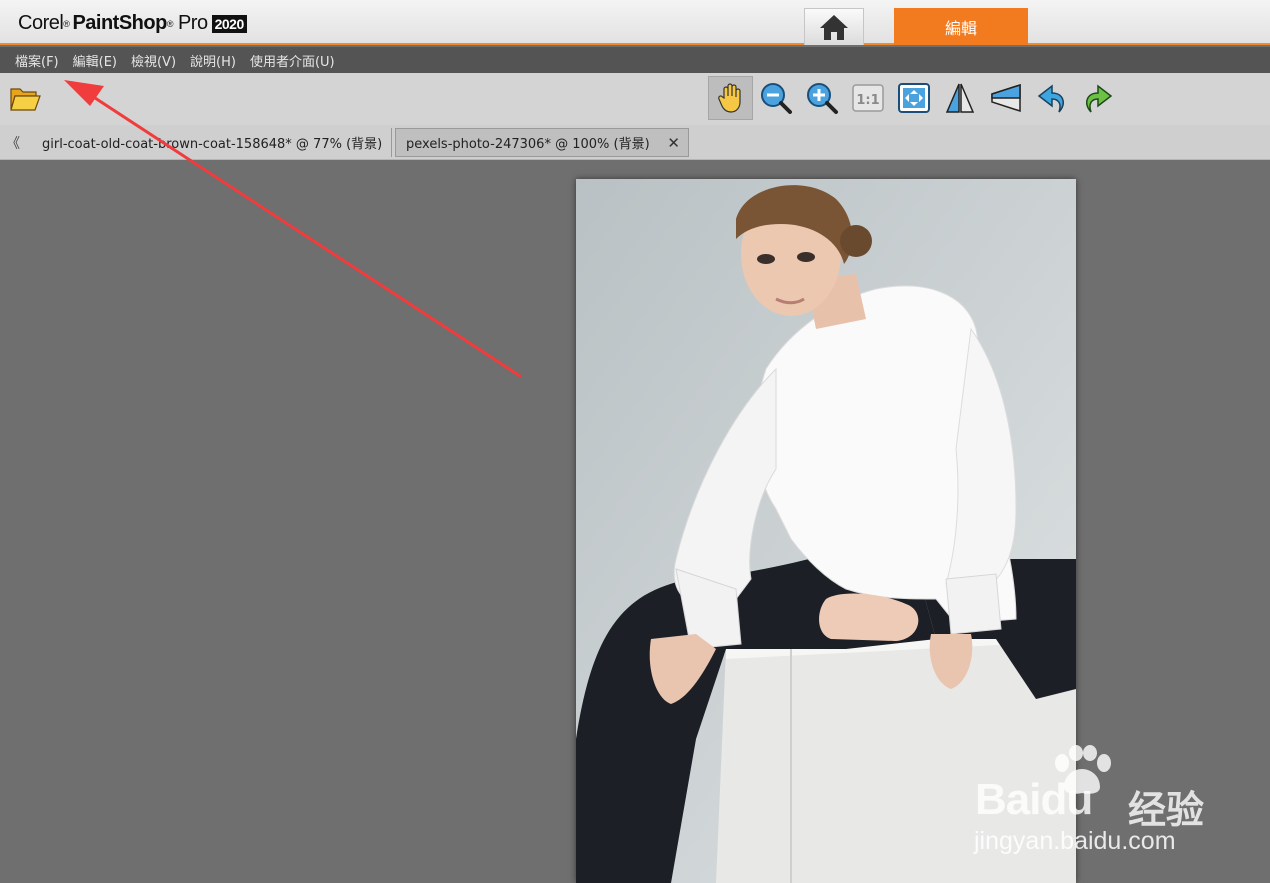 The image size is (1270, 883). What do you see at coordinates (213, 60) in the screenshot?
I see `menu-help: 說明(H)` at bounding box center [213, 60].